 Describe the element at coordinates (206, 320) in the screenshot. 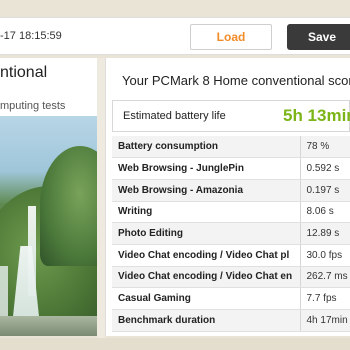

I see `result-name: Benchmark duration` at that location.